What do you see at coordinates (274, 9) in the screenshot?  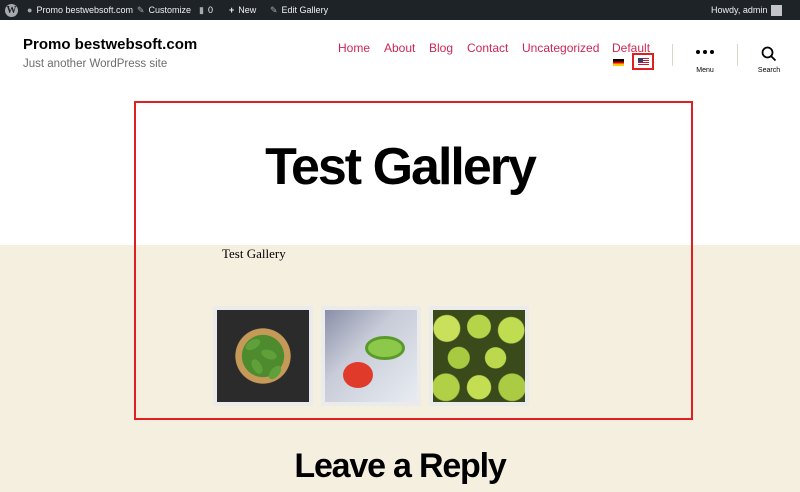 I see `pencil-icon: ✎` at bounding box center [274, 9].